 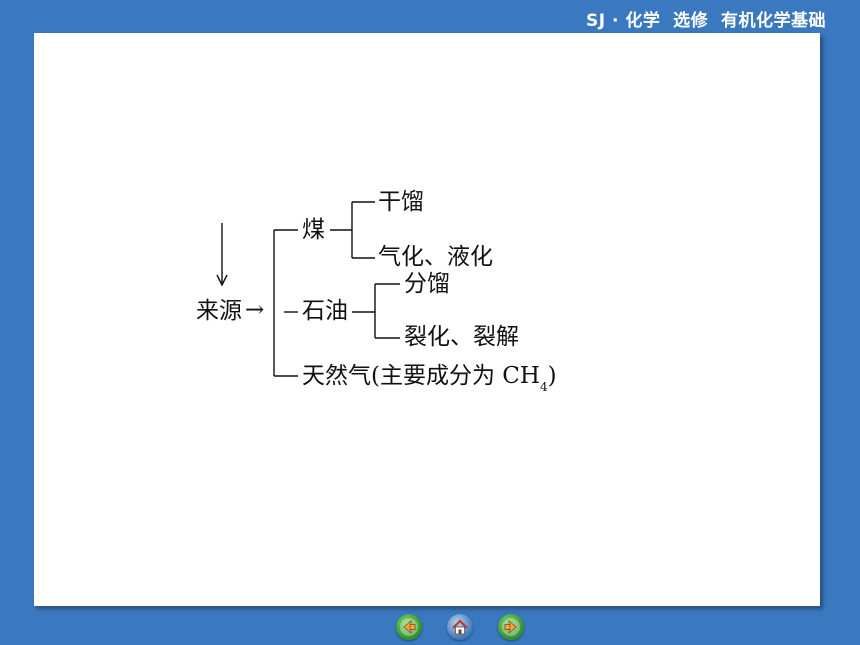 What do you see at coordinates (705, 21) in the screenshot?
I see `header-title: SJ · 化学 选修 有机化学基础` at bounding box center [705, 21].